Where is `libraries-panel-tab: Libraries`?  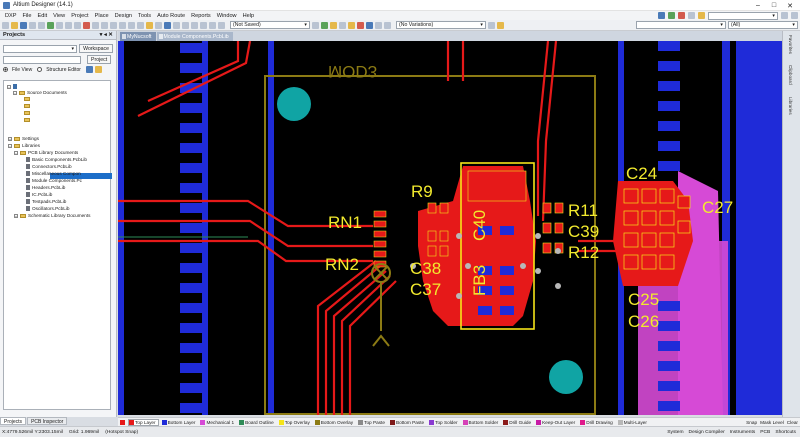 libraries-panel-tab: Libraries is located at coordinates (790, 106).